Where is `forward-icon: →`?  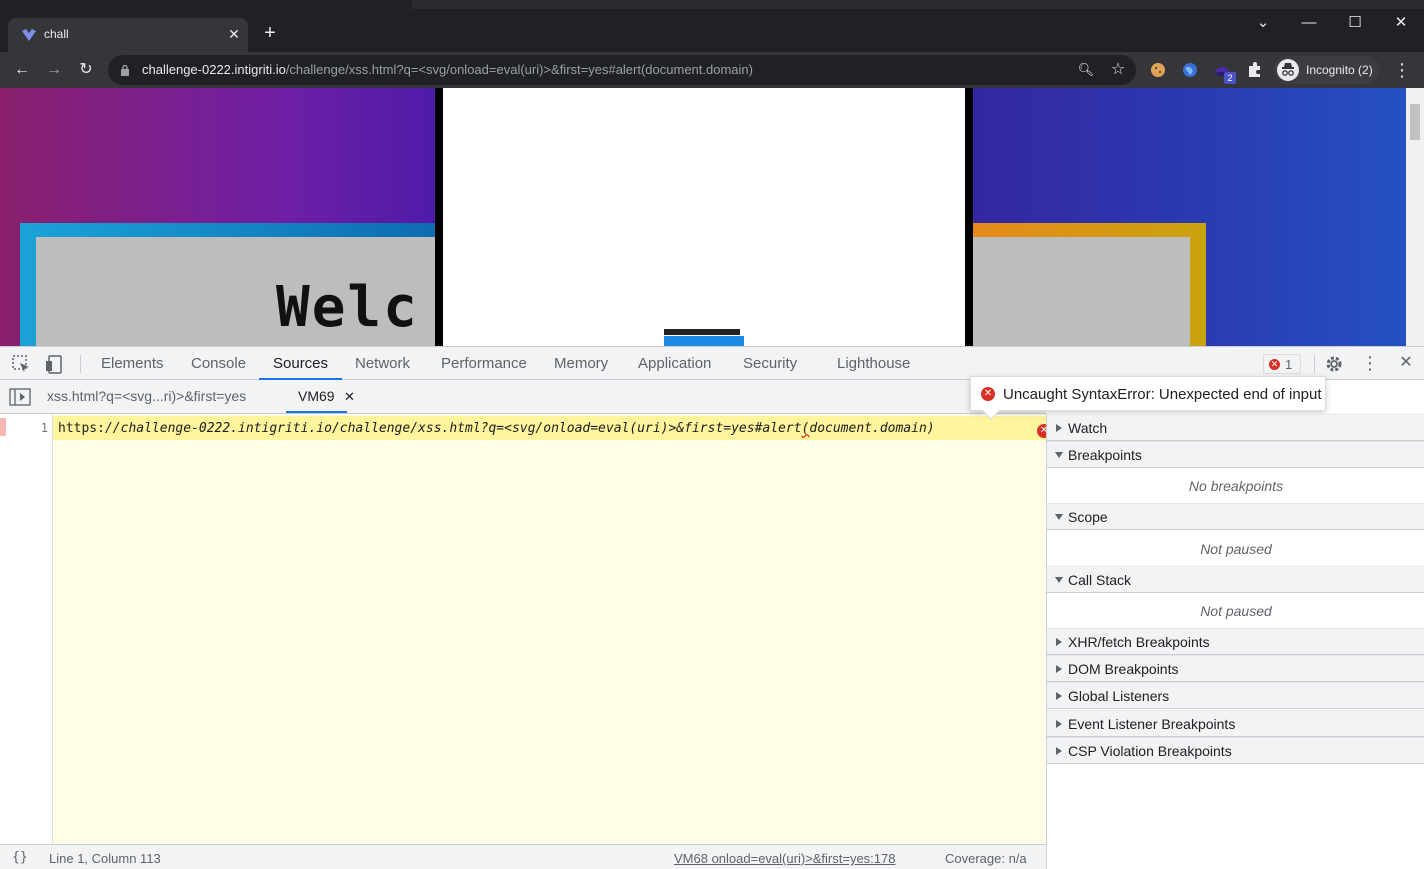
forward-icon: → is located at coordinates (54, 70).